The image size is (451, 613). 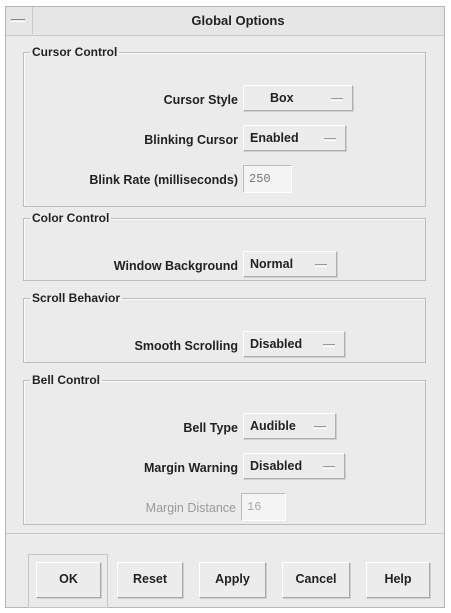 I want to click on reset-button: Reset, so click(x=150, y=580).